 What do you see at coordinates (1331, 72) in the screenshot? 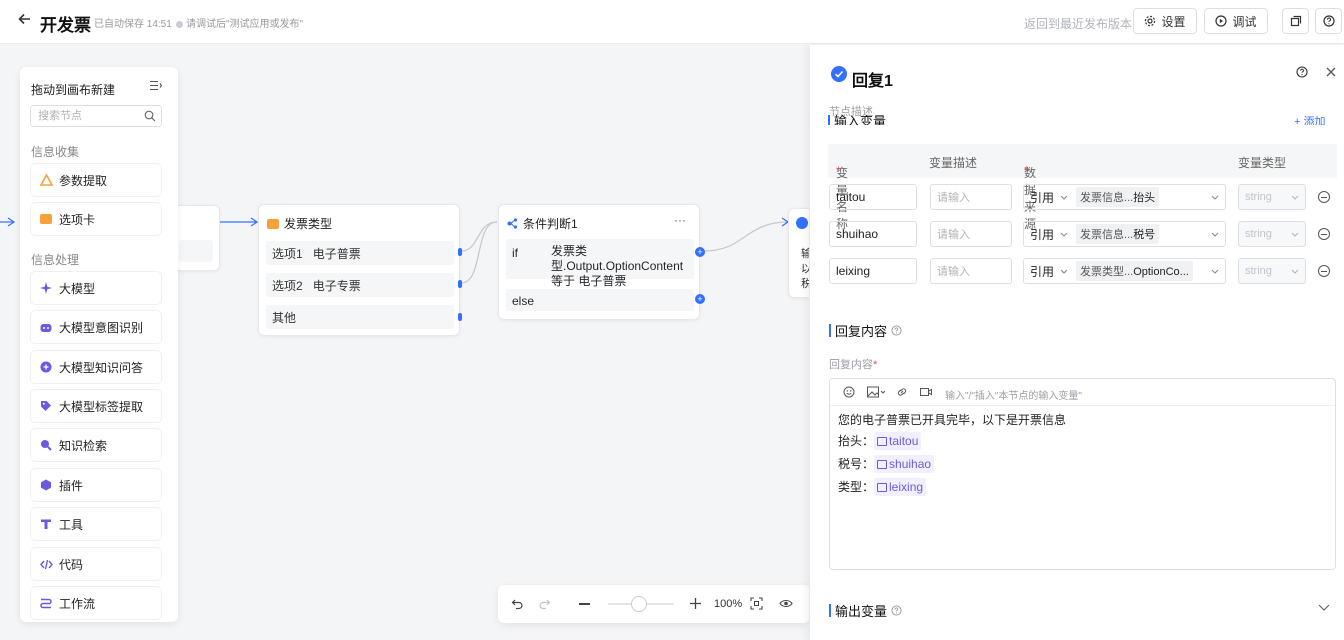
I see `close-icon` at bounding box center [1331, 72].